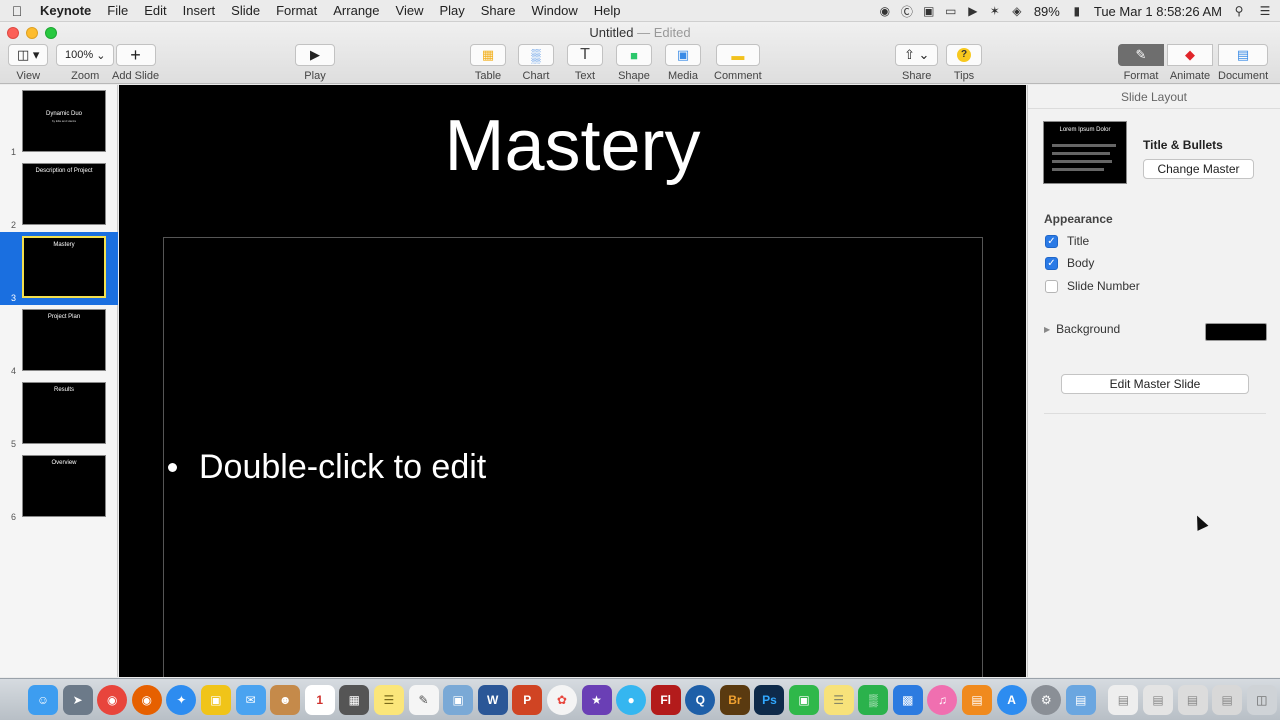  What do you see at coordinates (634, 63) in the screenshot?
I see `shape-button: ■ Shape` at bounding box center [634, 63].